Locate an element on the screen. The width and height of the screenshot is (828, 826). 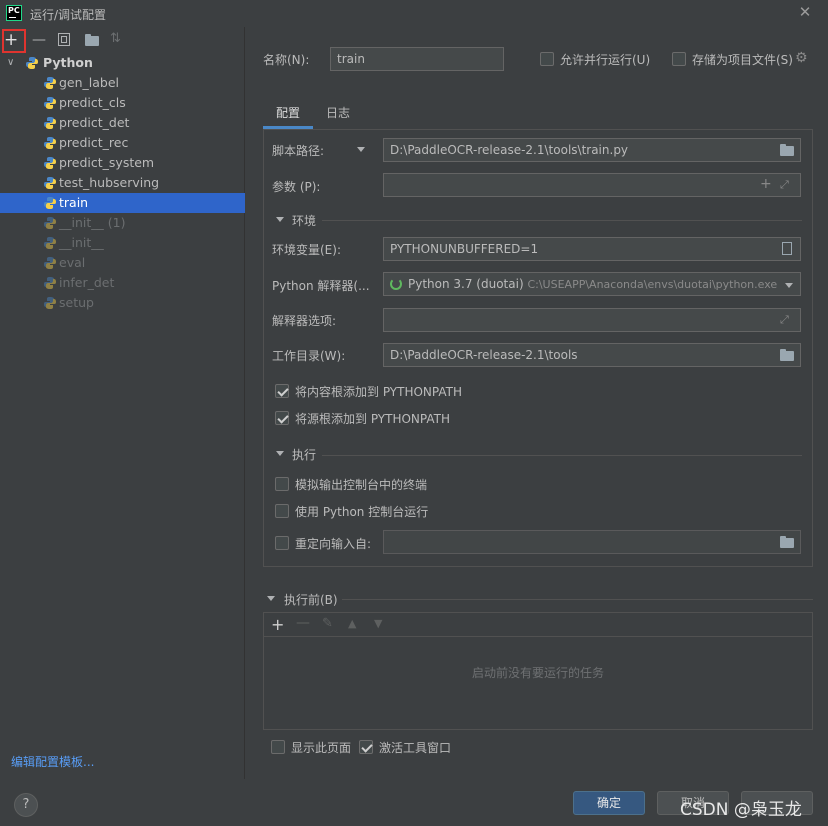
add-source-roots-checkbox is located at coordinates (282, 418).